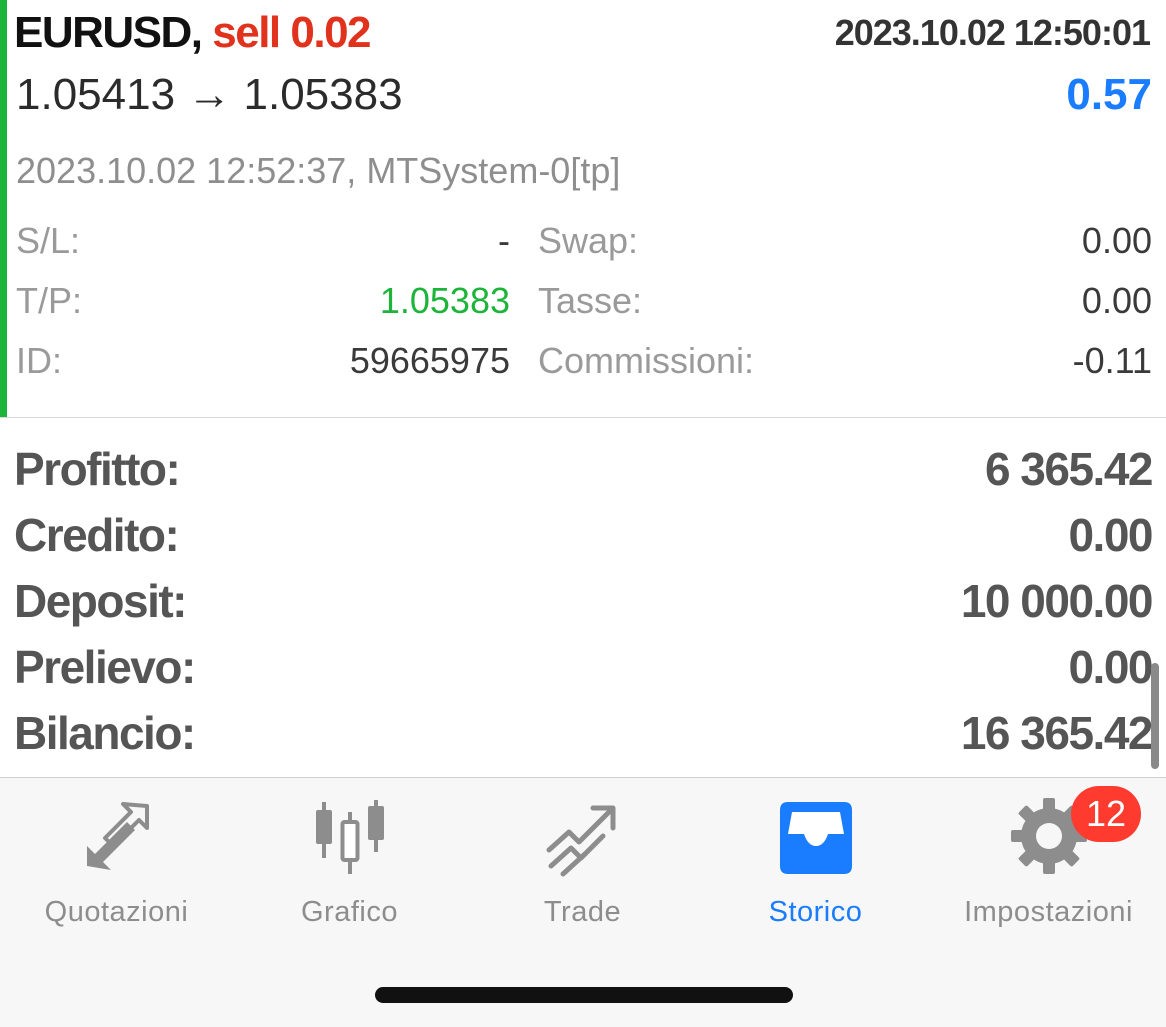 This screenshot has height=1027, width=1166. I want to click on deposit-label: Deposit:, so click(101, 601).